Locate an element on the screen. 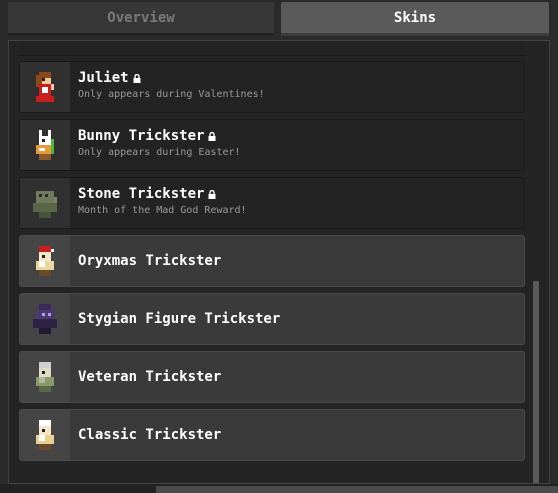  tab-overview: Overview is located at coordinates (141, 19).